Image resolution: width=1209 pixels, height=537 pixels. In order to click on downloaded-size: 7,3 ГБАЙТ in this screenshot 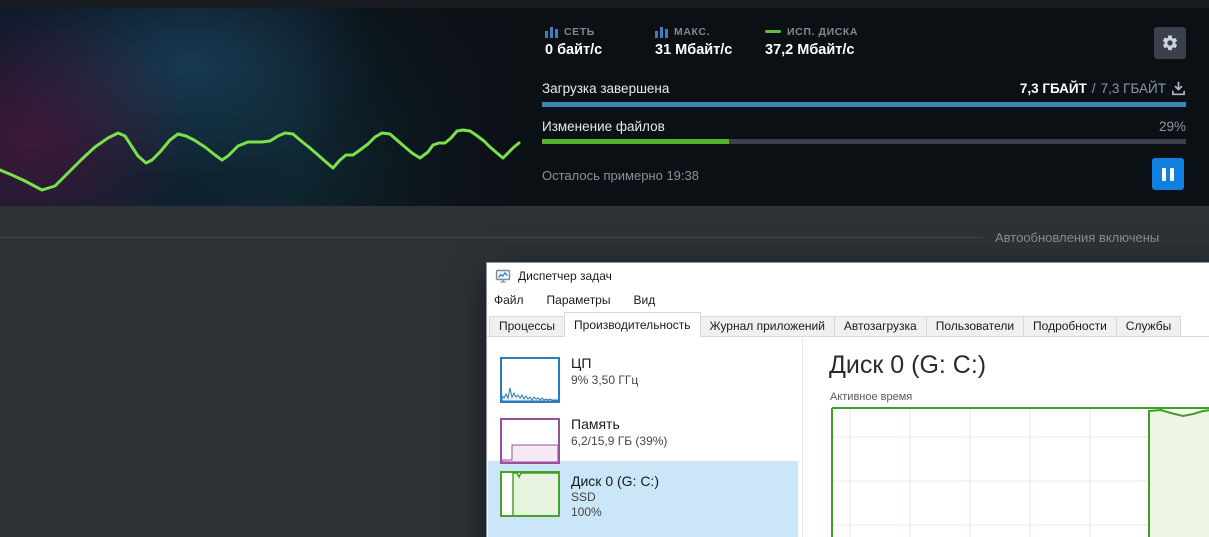, I will do `click(1053, 88)`.